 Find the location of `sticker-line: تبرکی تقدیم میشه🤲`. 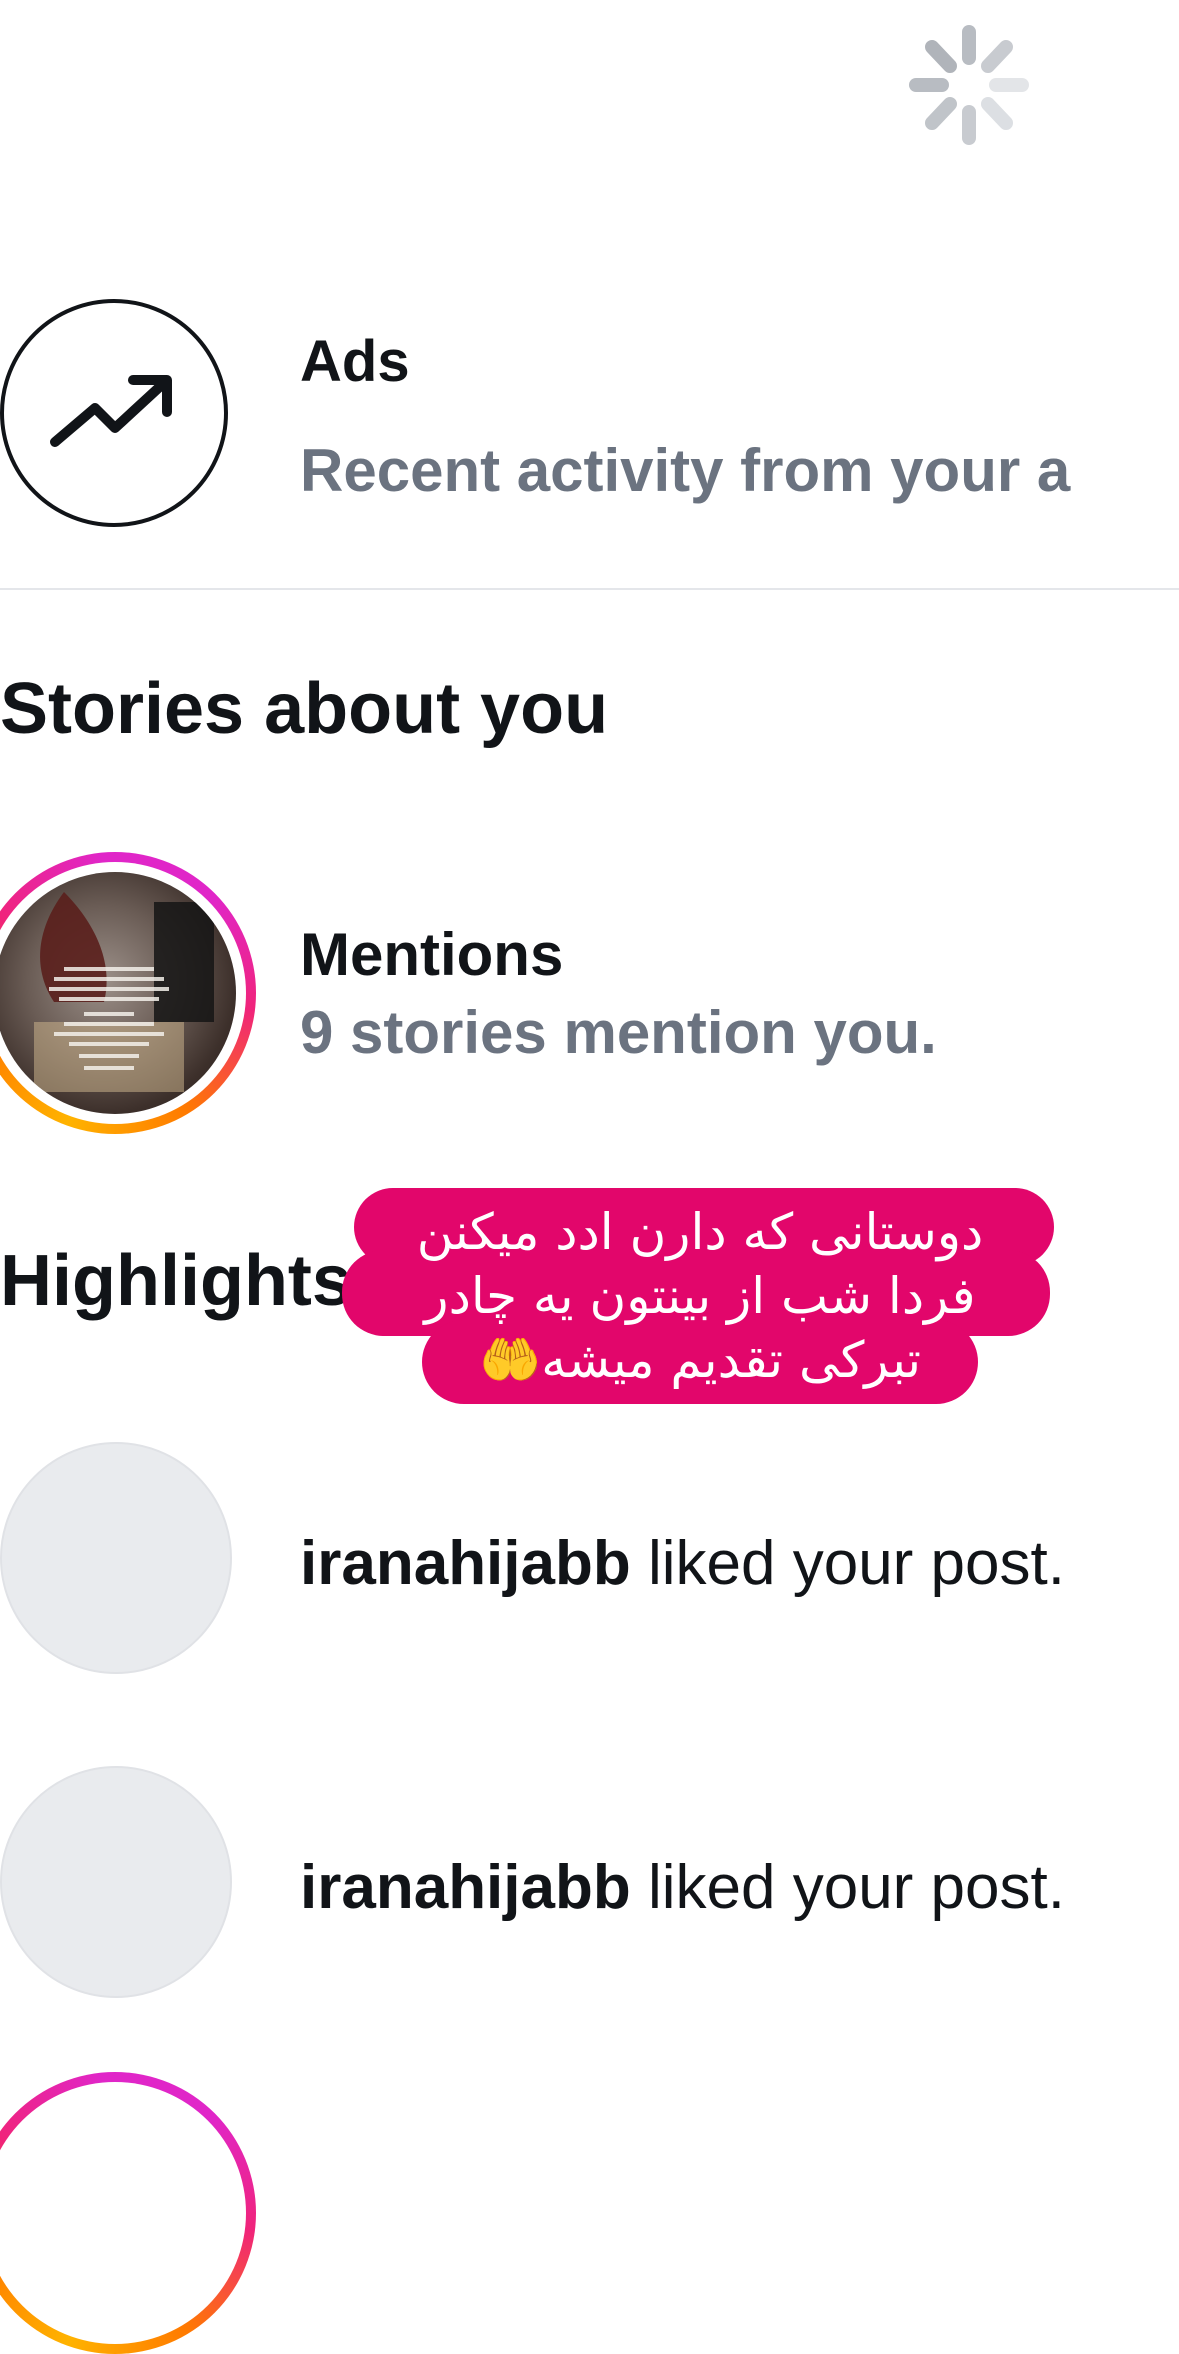

sticker-line: تبرکی تقدیم میشه🤲 is located at coordinates (700, 1360).